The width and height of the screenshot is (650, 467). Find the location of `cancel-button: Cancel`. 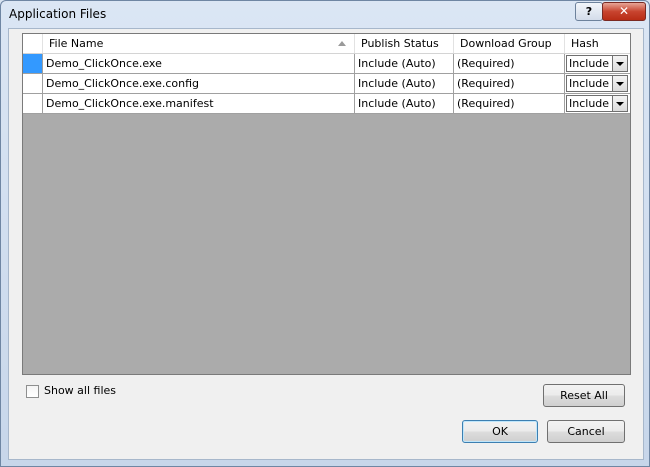

cancel-button: Cancel is located at coordinates (586, 431).